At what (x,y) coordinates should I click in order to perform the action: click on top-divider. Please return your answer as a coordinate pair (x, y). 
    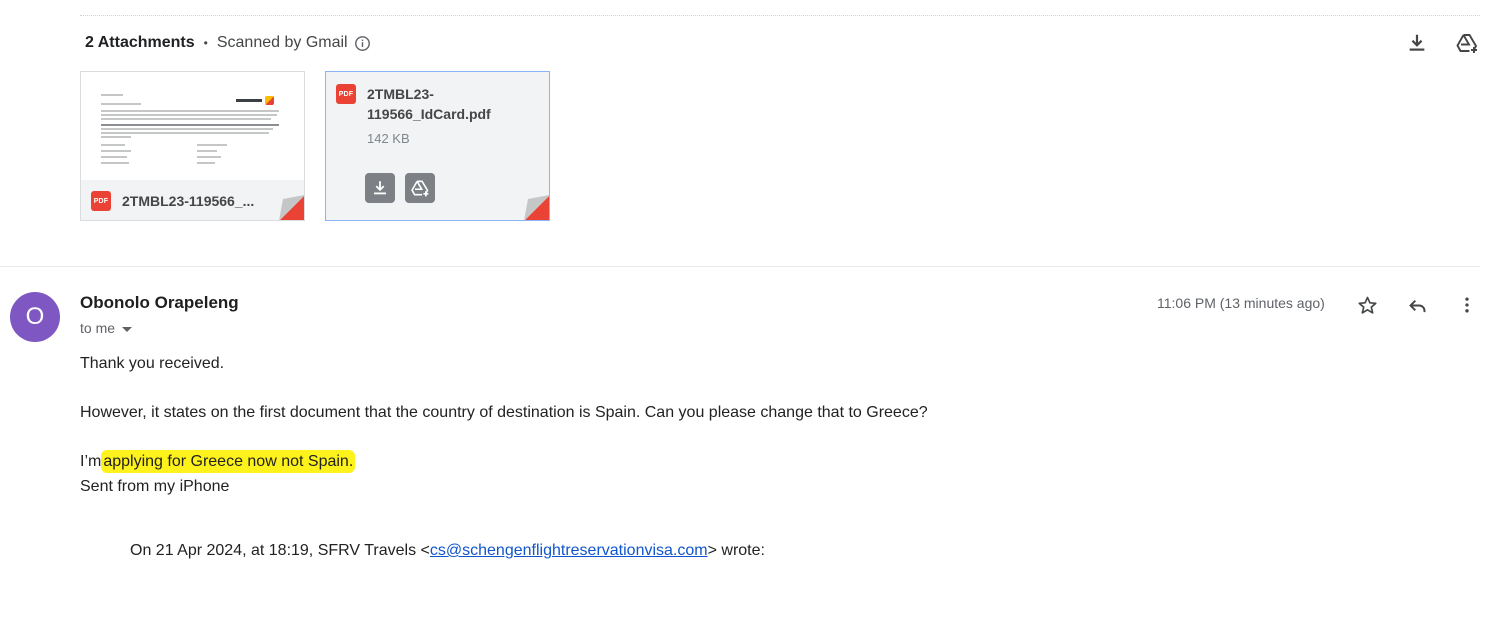
    Looking at the image, I should click on (780, 15).